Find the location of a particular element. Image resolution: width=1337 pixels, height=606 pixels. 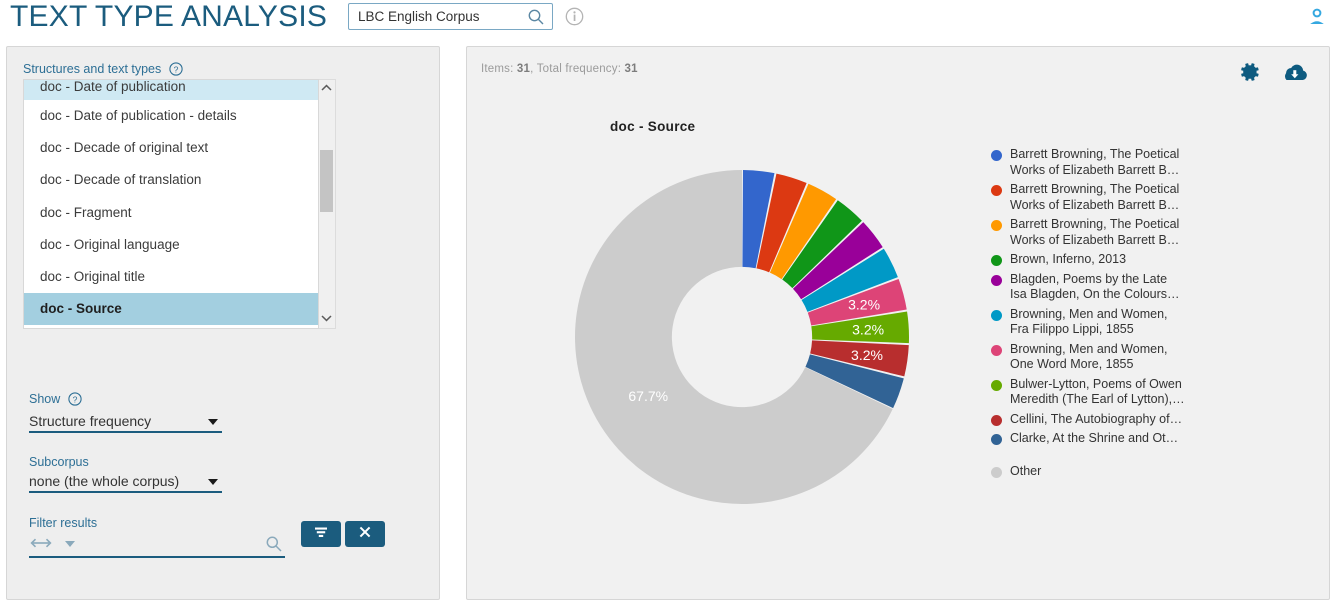

list-item: doc - Fragment is located at coordinates (171, 213).